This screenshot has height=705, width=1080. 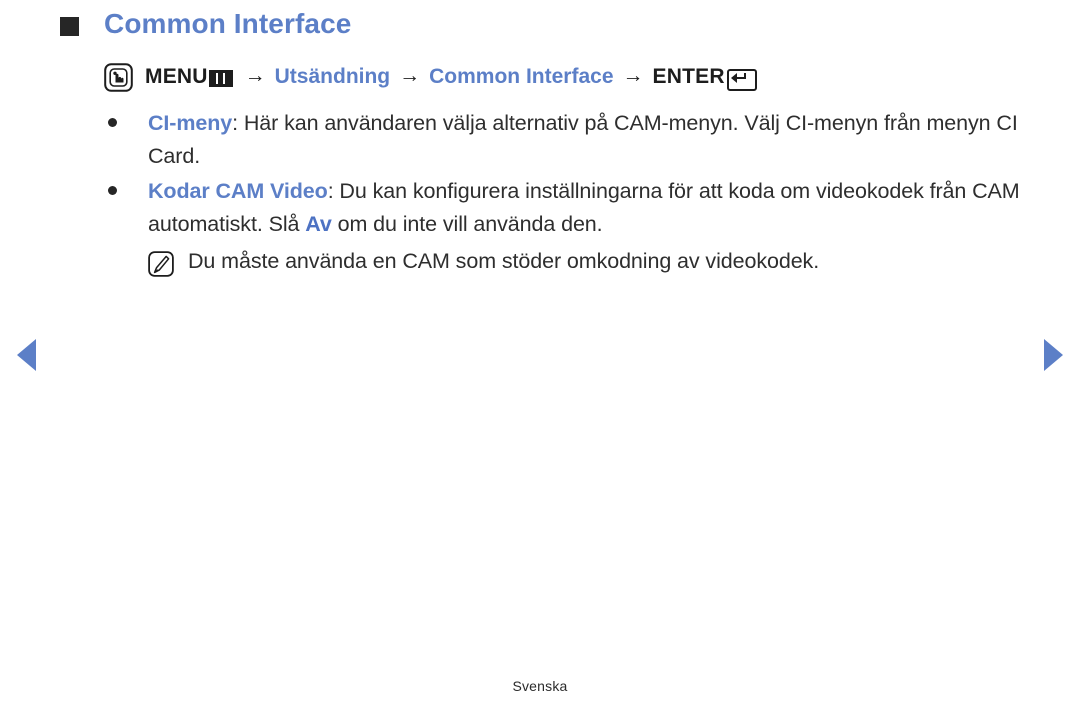 What do you see at coordinates (410, 75) in the screenshot?
I see `path-arrow-2: →` at bounding box center [410, 75].